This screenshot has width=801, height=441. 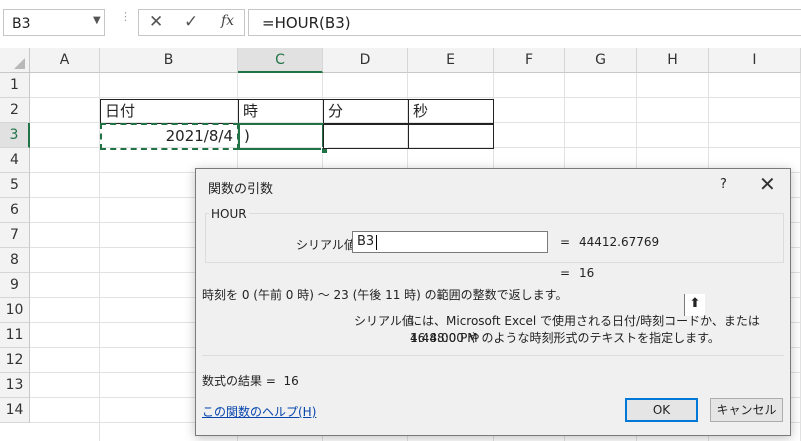 I want to click on drag-handle-icon: ⋮, so click(x=125, y=21).